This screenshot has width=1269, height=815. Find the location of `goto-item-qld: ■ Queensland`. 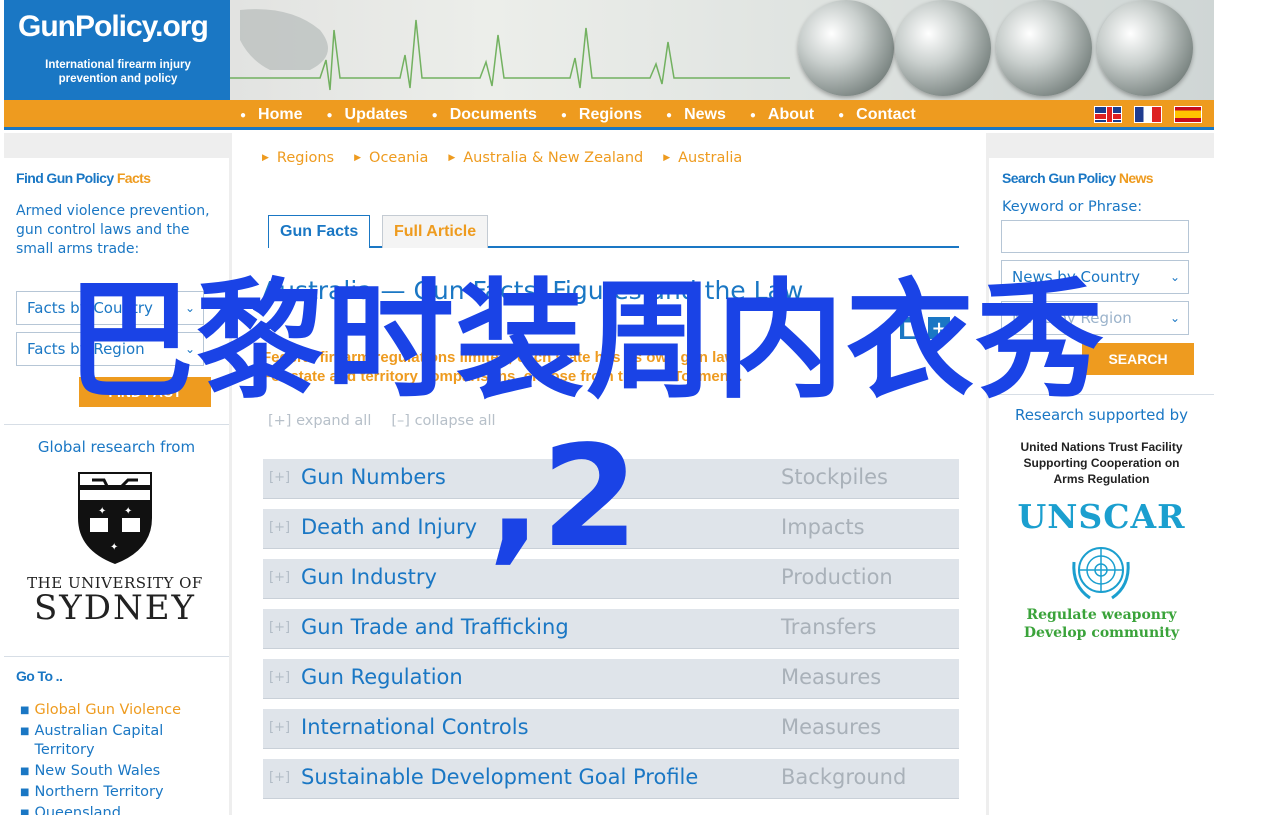

goto-item-qld: ■ Queensland is located at coordinates (120, 809).